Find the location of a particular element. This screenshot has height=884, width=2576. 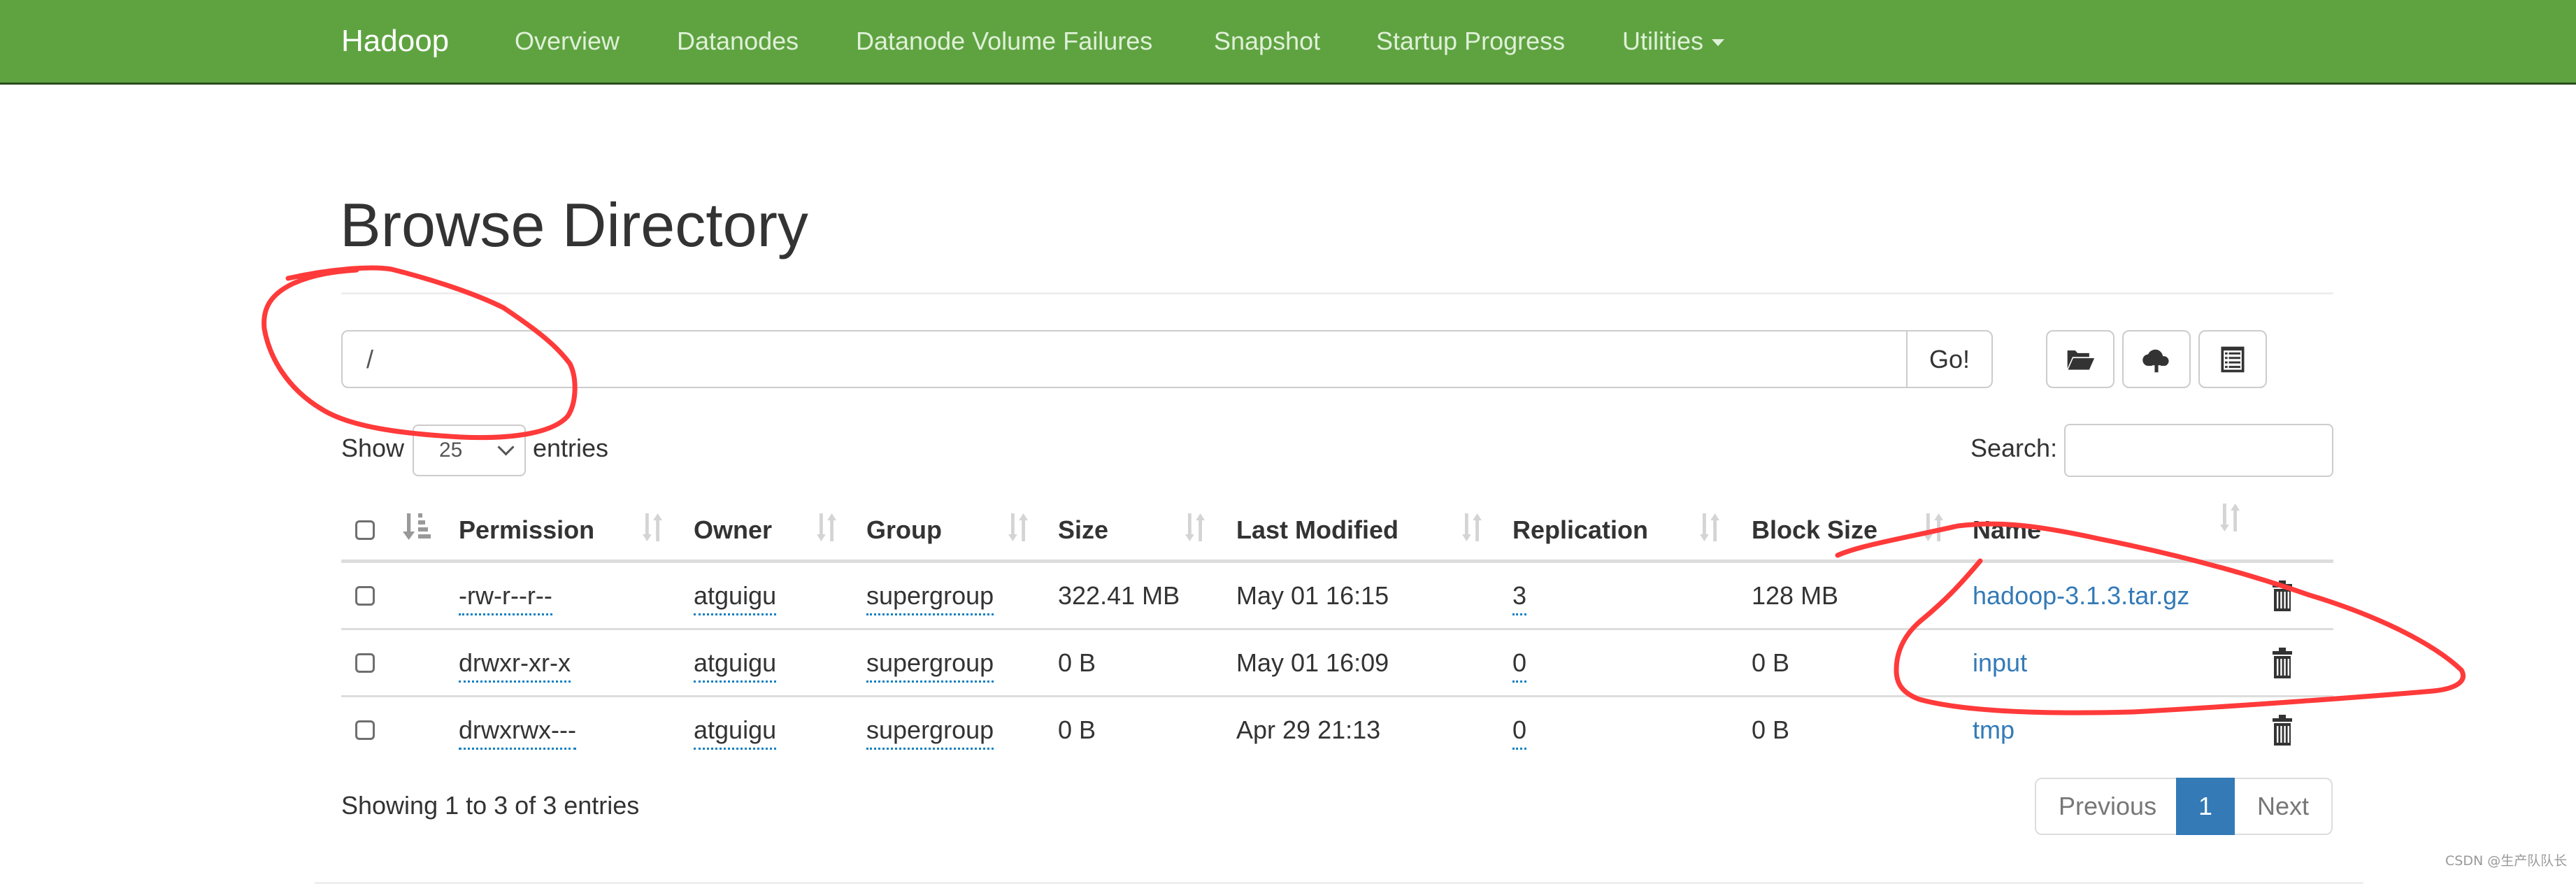

cut-paste-button is located at coordinates (2232, 359).